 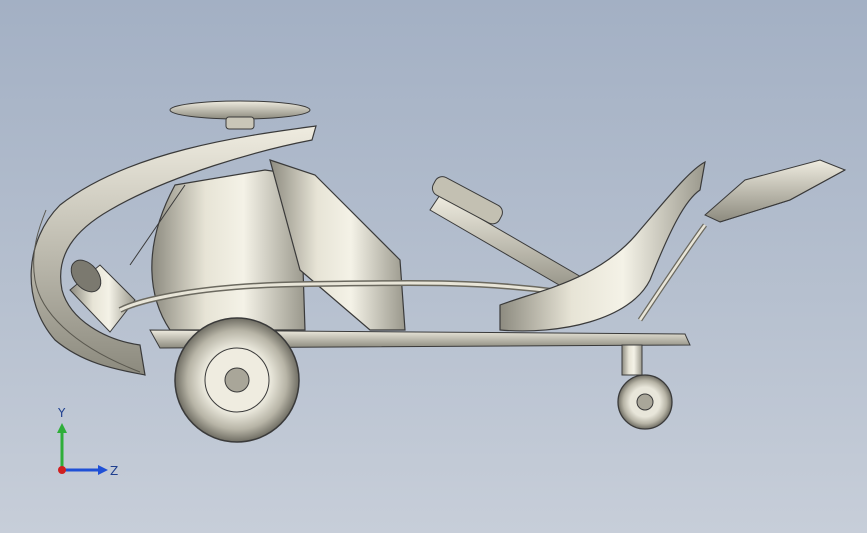 What do you see at coordinates (267, 245) in the screenshot?
I see `battery-housing` at bounding box center [267, 245].